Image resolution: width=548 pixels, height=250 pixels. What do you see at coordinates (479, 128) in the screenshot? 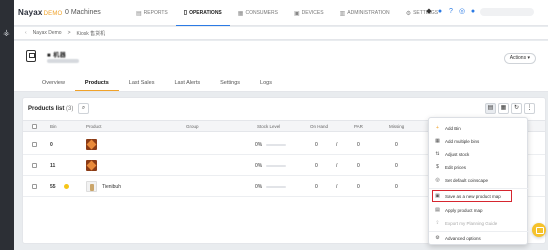
I see `menu-add-bin: + Add Bin` at bounding box center [479, 128].